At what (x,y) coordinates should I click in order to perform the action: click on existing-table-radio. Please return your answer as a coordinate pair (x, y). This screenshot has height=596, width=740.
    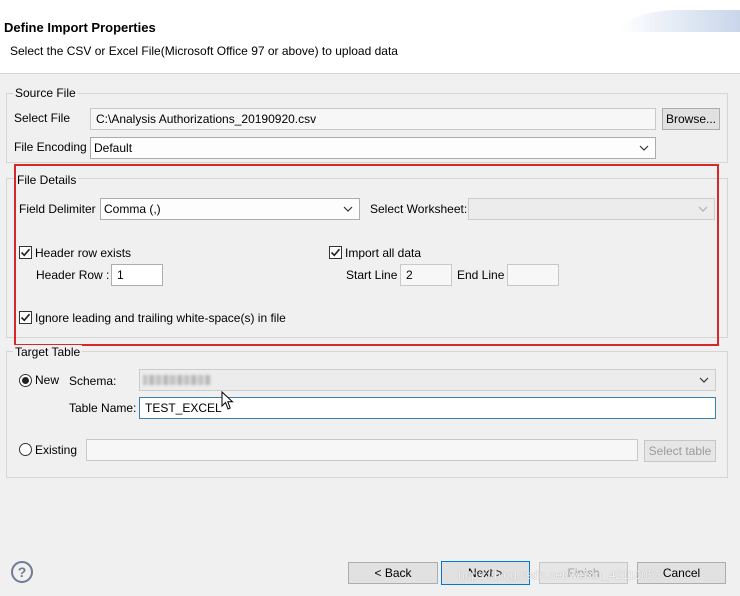
    Looking at the image, I should click on (25, 449).